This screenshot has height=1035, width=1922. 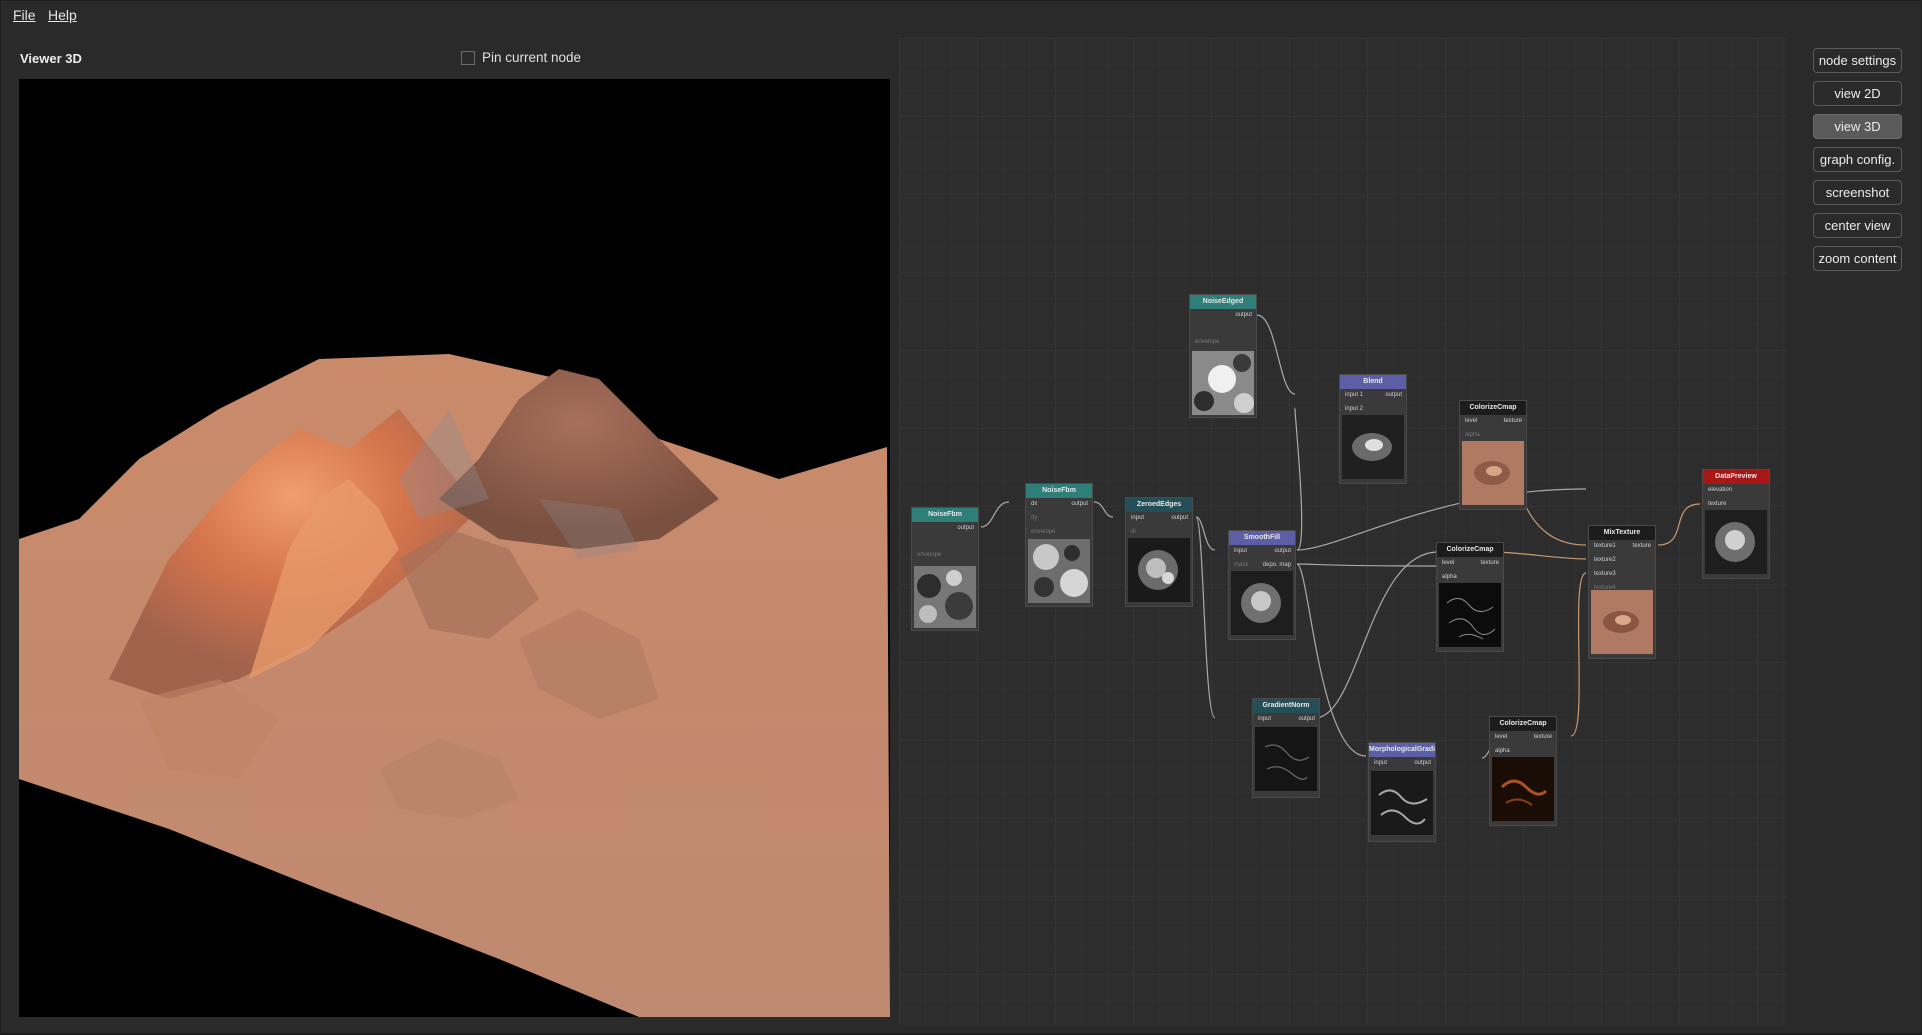 What do you see at coordinates (1622, 533) in the screenshot?
I see `node-title: MixTexture` at bounding box center [1622, 533].